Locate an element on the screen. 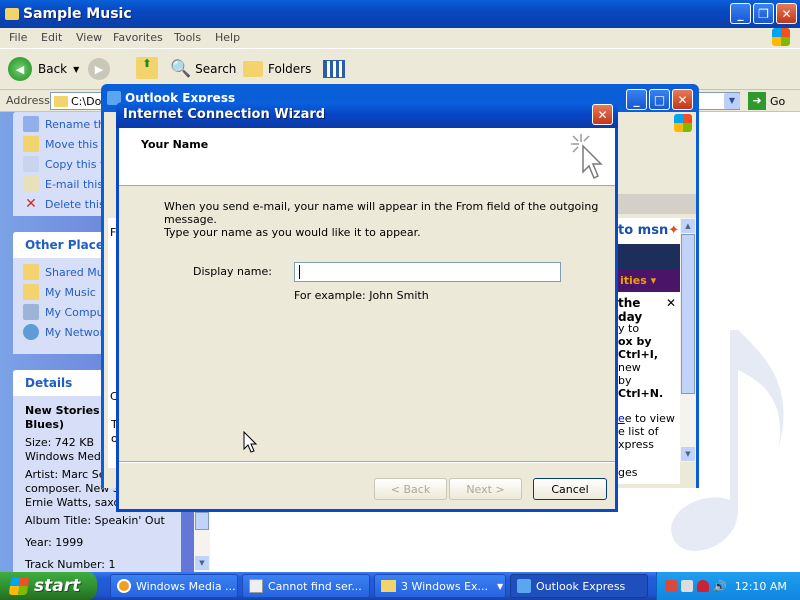 The width and height of the screenshot is (800, 600). wizard-header: Your Name is located at coordinates (367, 157).